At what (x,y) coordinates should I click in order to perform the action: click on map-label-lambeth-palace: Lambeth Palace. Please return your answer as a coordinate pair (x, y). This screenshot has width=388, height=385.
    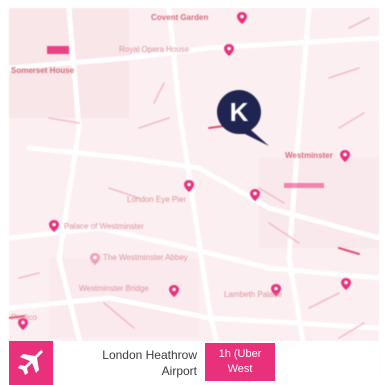
    Looking at the image, I should click on (253, 294).